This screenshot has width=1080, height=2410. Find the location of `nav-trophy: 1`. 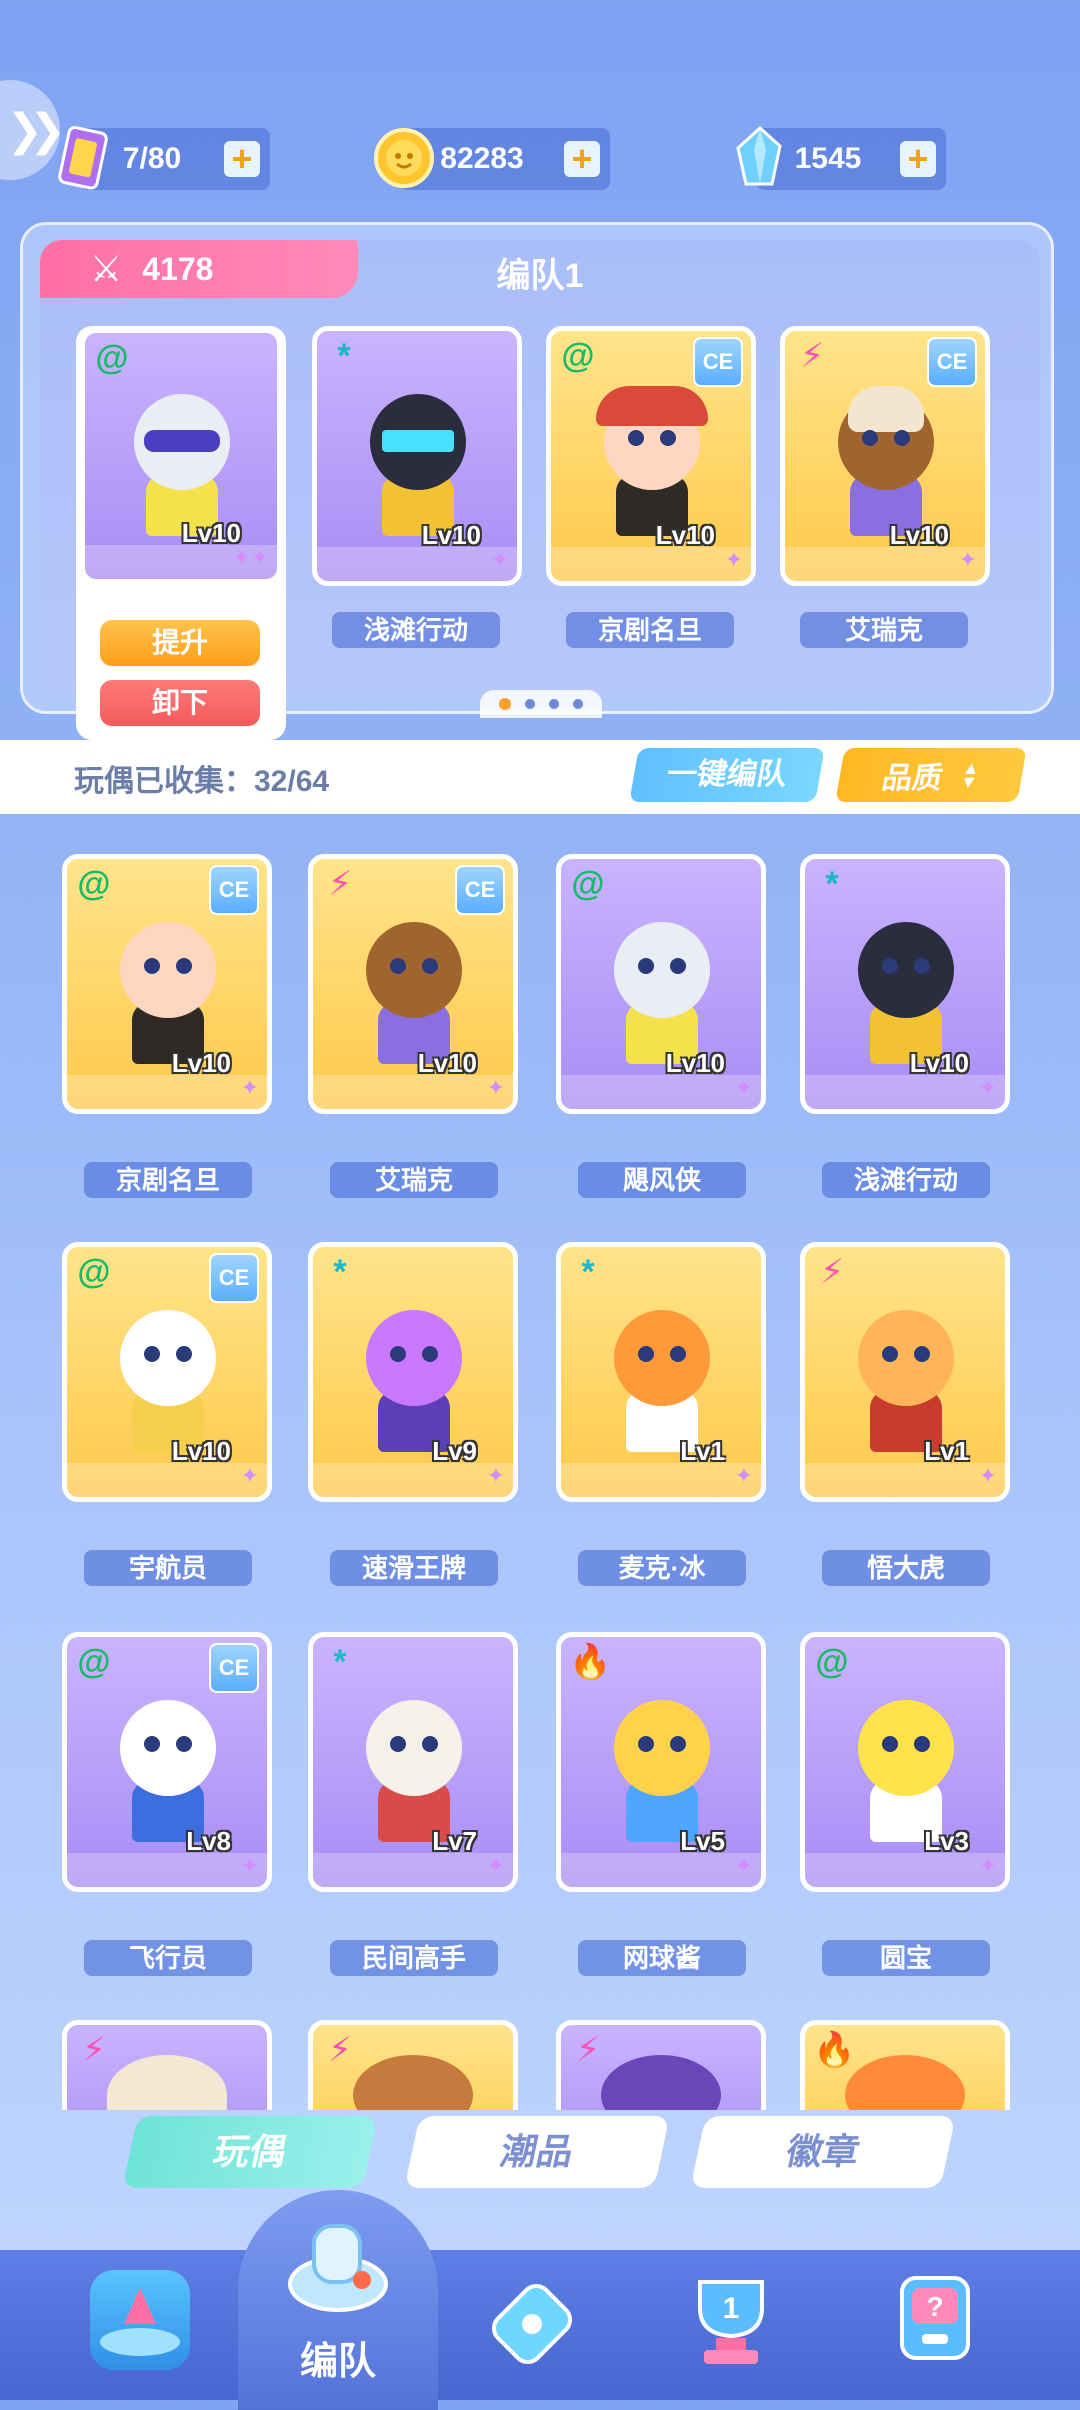

nav-trophy: 1 is located at coordinates (726, 2313).